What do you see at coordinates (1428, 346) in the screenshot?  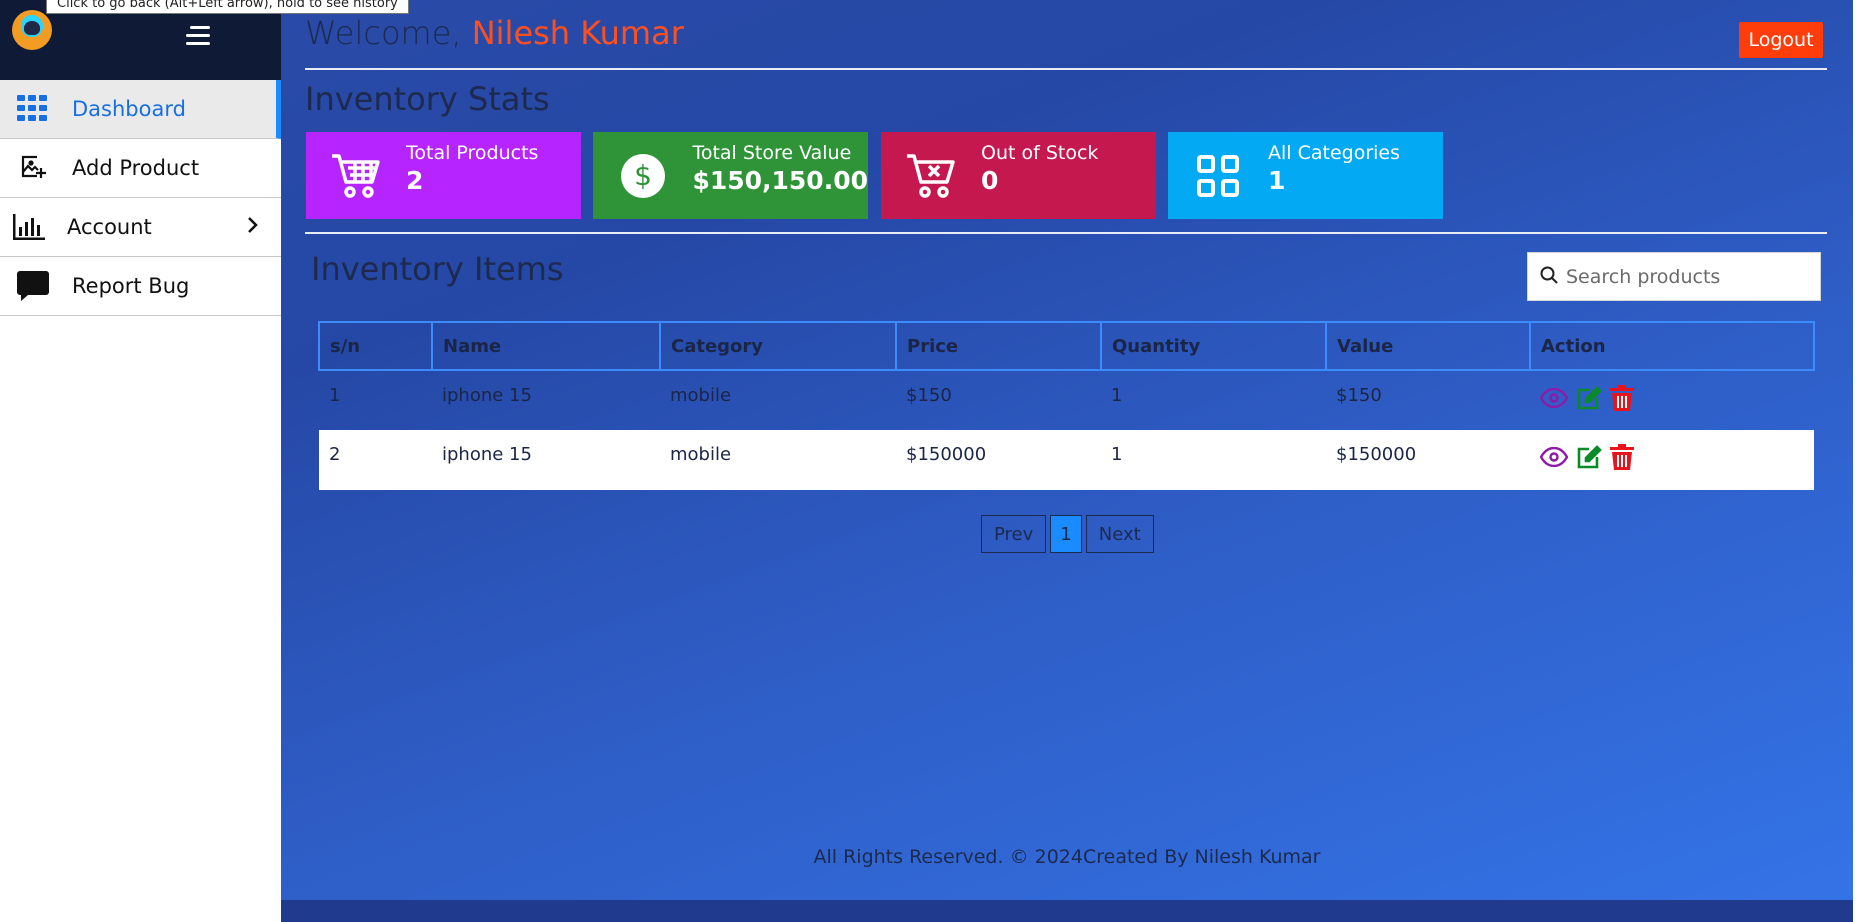 I see `column-header: Value` at bounding box center [1428, 346].